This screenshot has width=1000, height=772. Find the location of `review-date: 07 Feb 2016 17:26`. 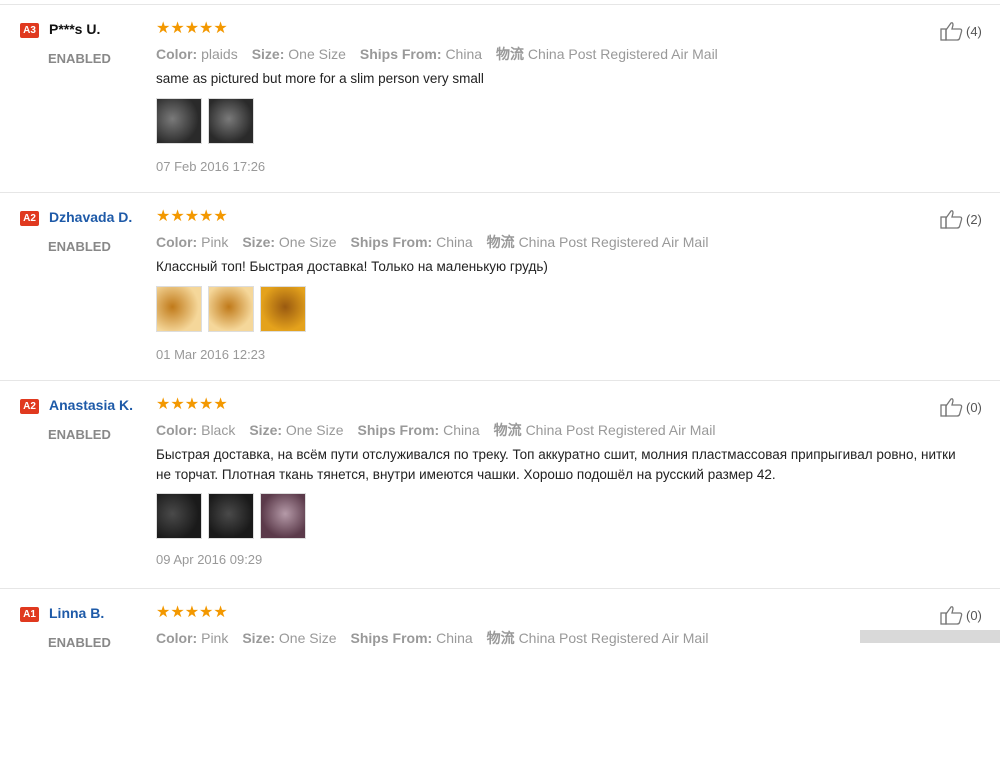

review-date: 07 Feb 2016 17:26 is located at coordinates (211, 166).